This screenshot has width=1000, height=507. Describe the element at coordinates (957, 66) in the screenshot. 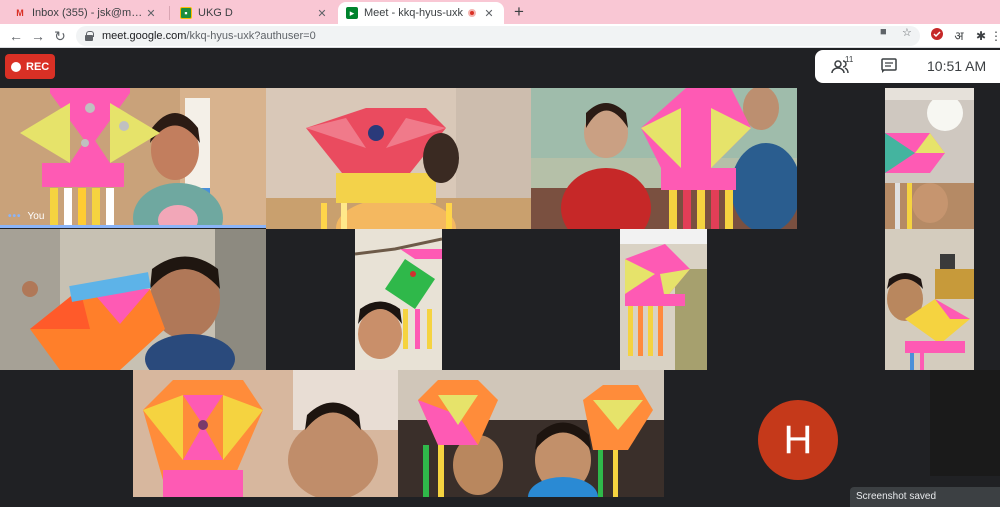

I see `meeting-clock: 10:51 AM` at that location.